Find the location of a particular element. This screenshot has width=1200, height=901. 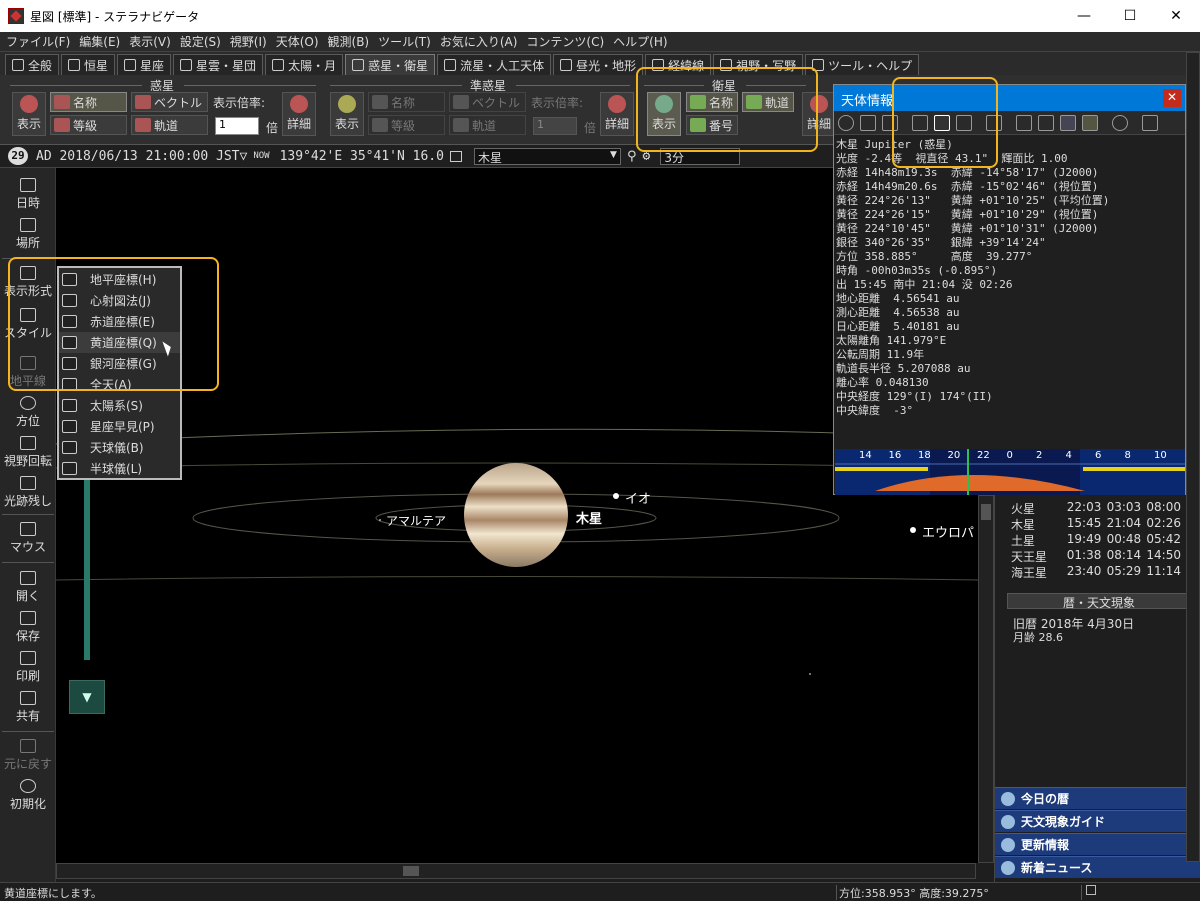

minor-orbit-button: 軌道 is located at coordinates (487, 125).